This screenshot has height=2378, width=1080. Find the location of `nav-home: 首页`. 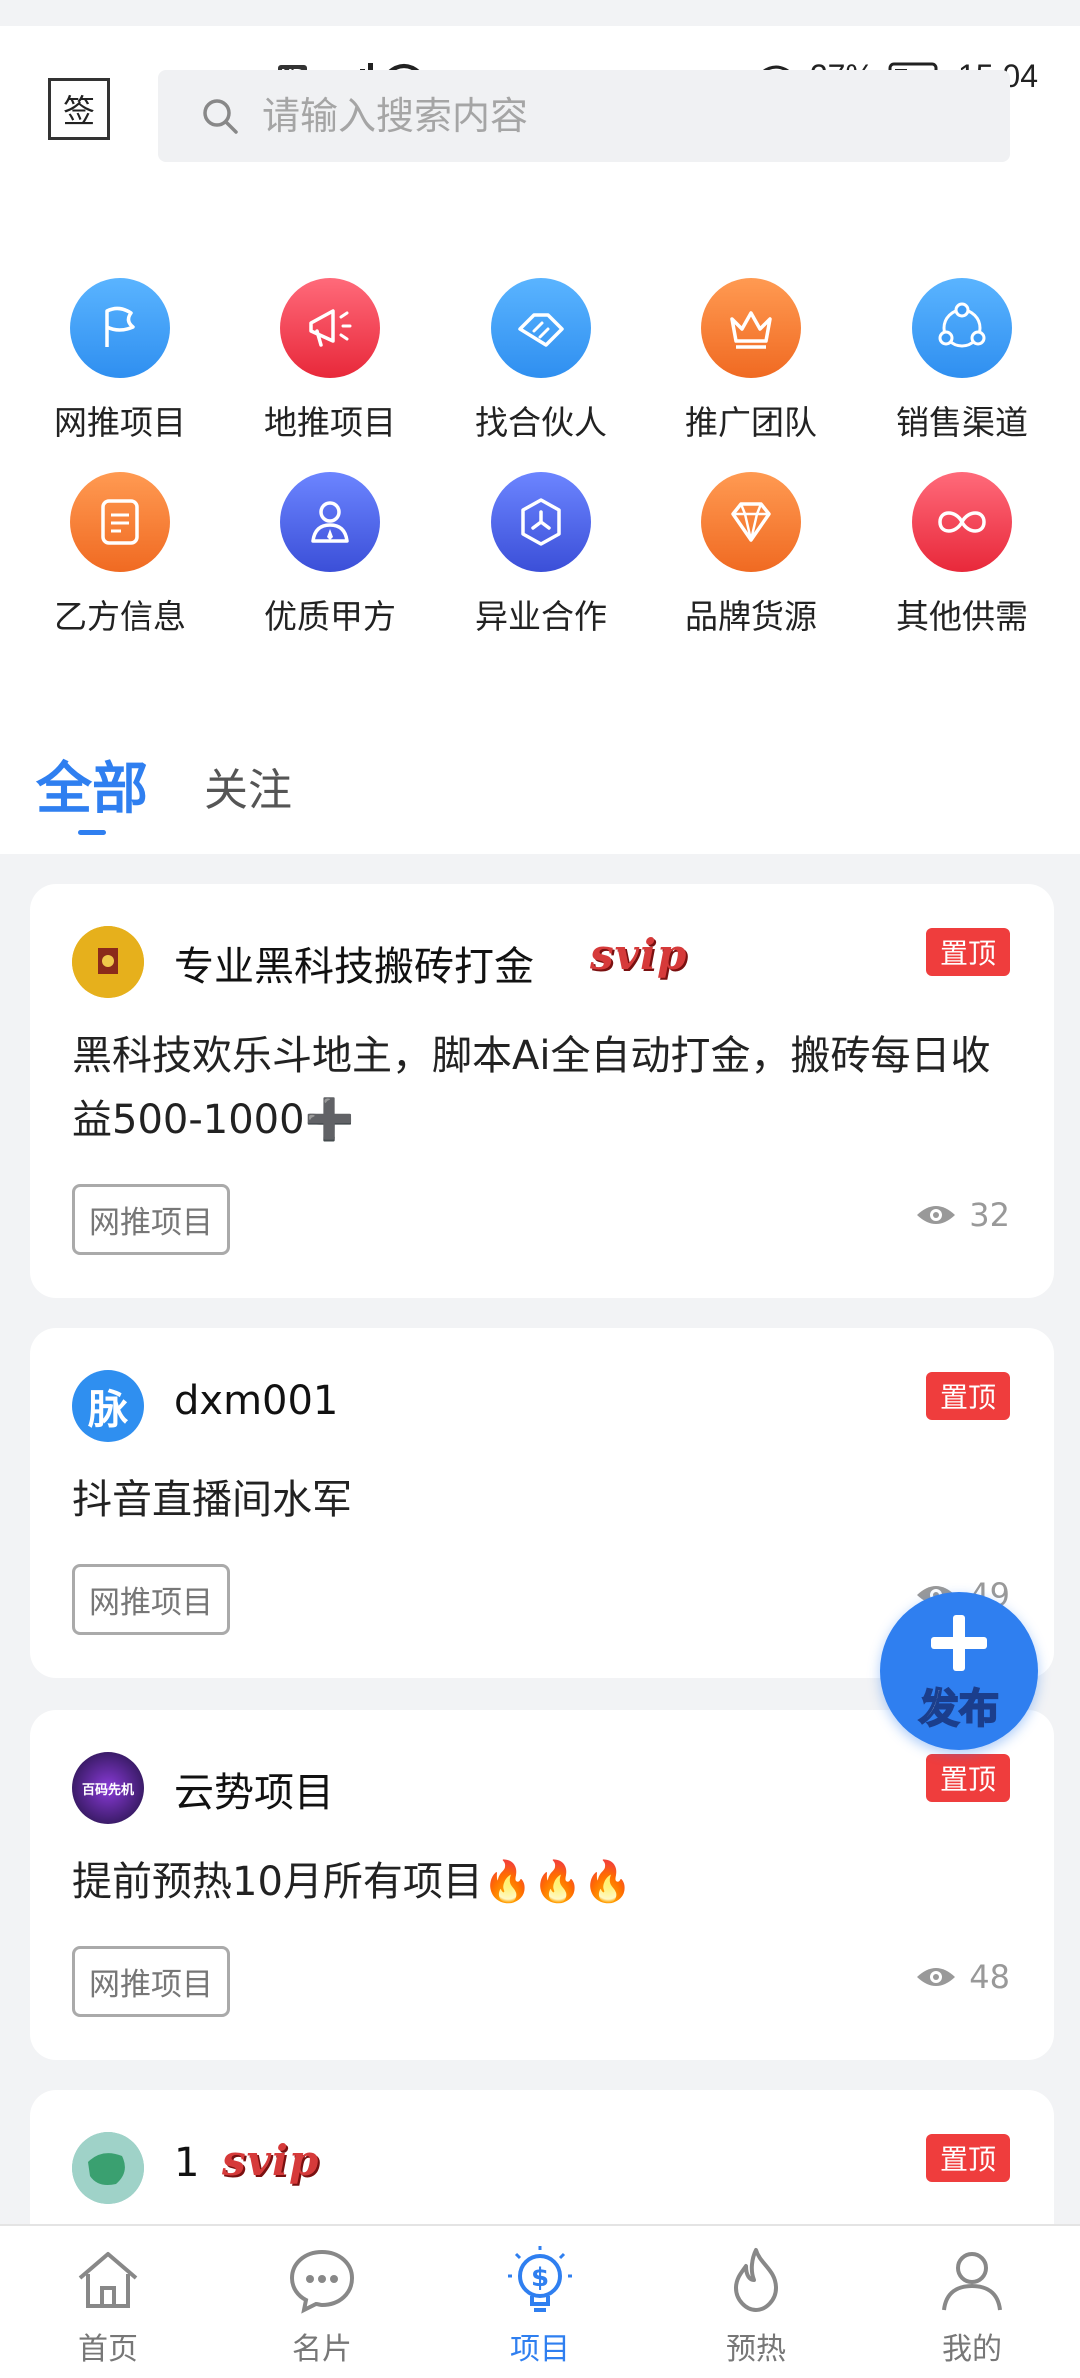

nav-home: 首页 is located at coordinates (108, 2306).